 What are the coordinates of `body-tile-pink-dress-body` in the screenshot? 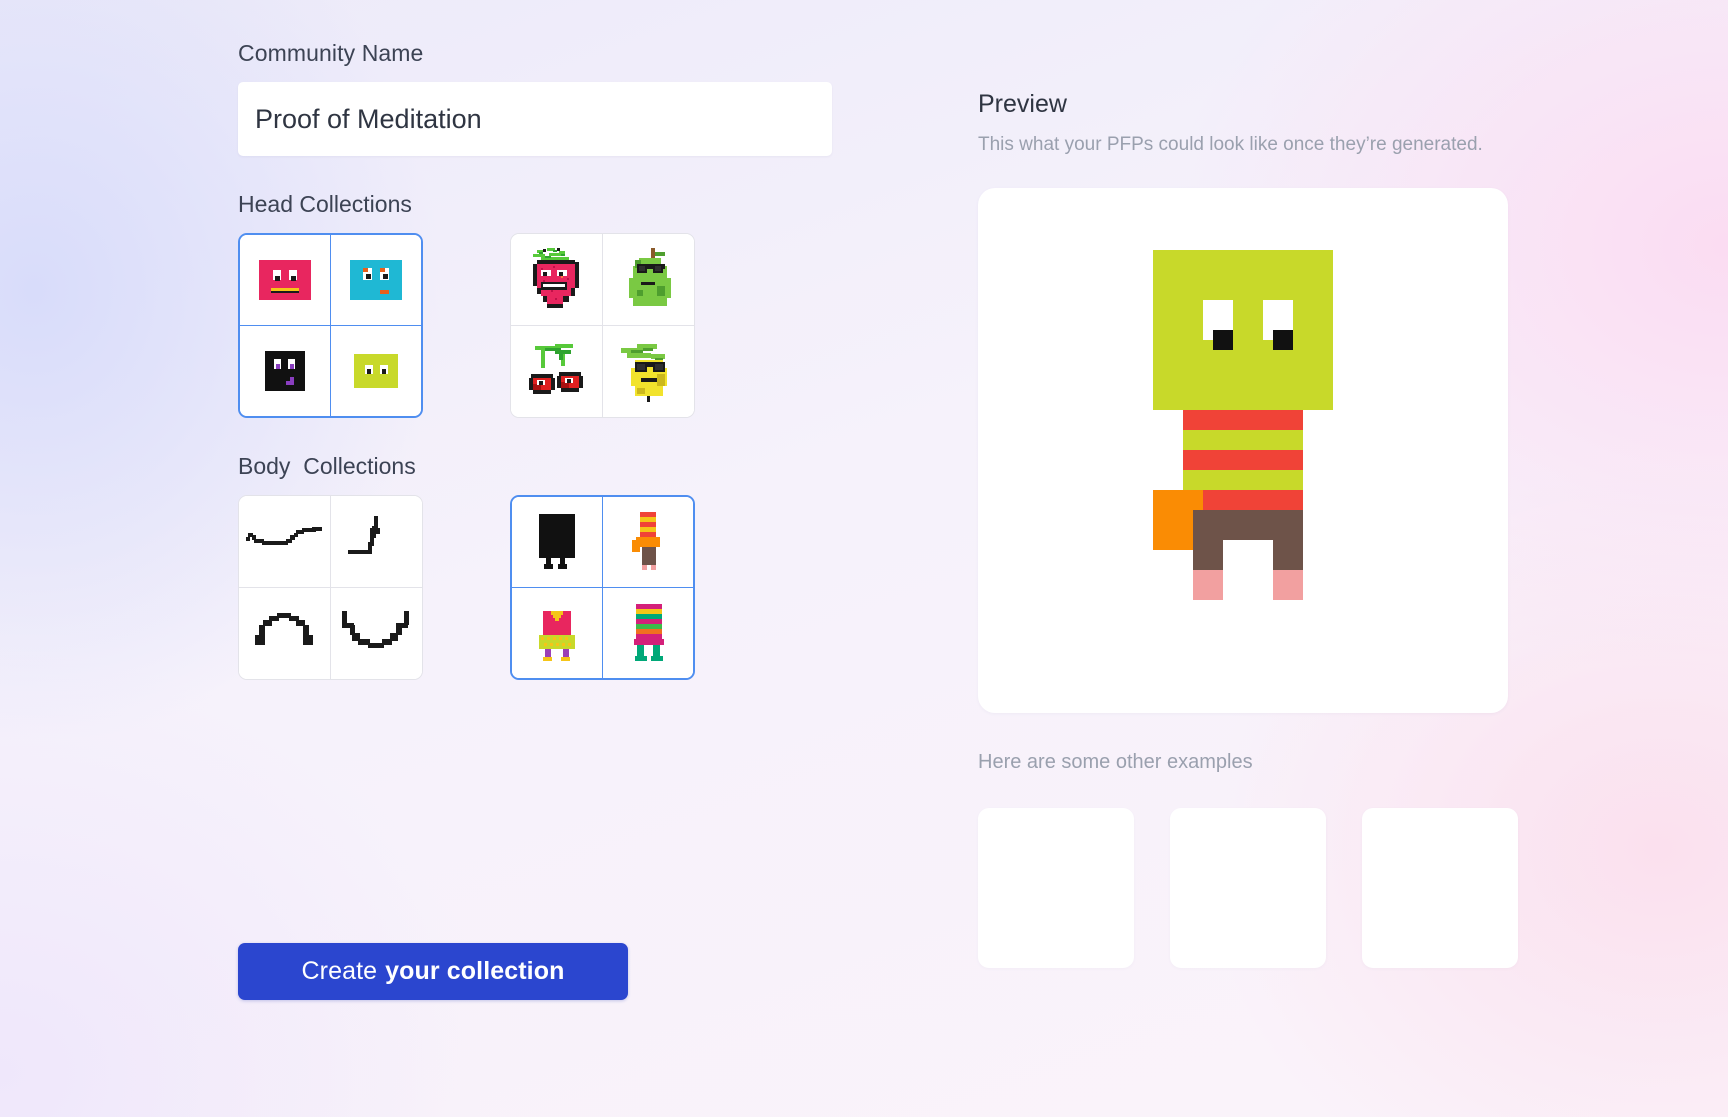 It's located at (557, 632).